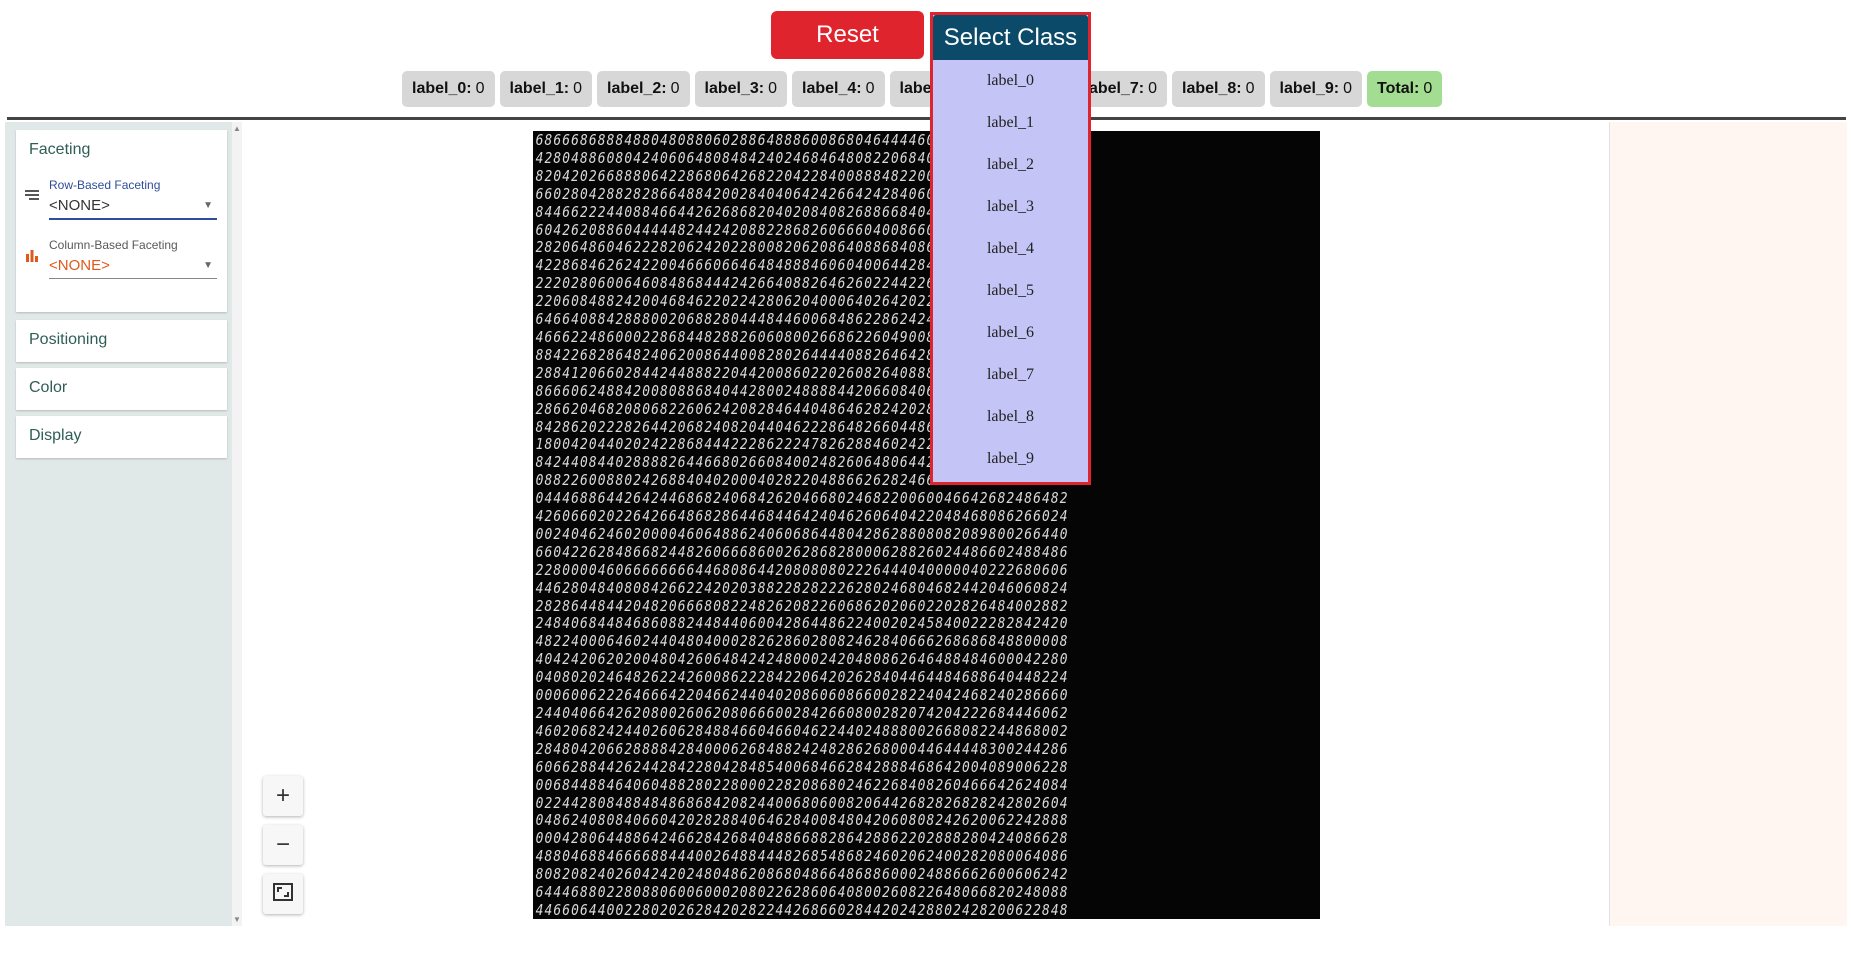 The width and height of the screenshot is (1851, 963). I want to click on display-title: Display, so click(55, 435).